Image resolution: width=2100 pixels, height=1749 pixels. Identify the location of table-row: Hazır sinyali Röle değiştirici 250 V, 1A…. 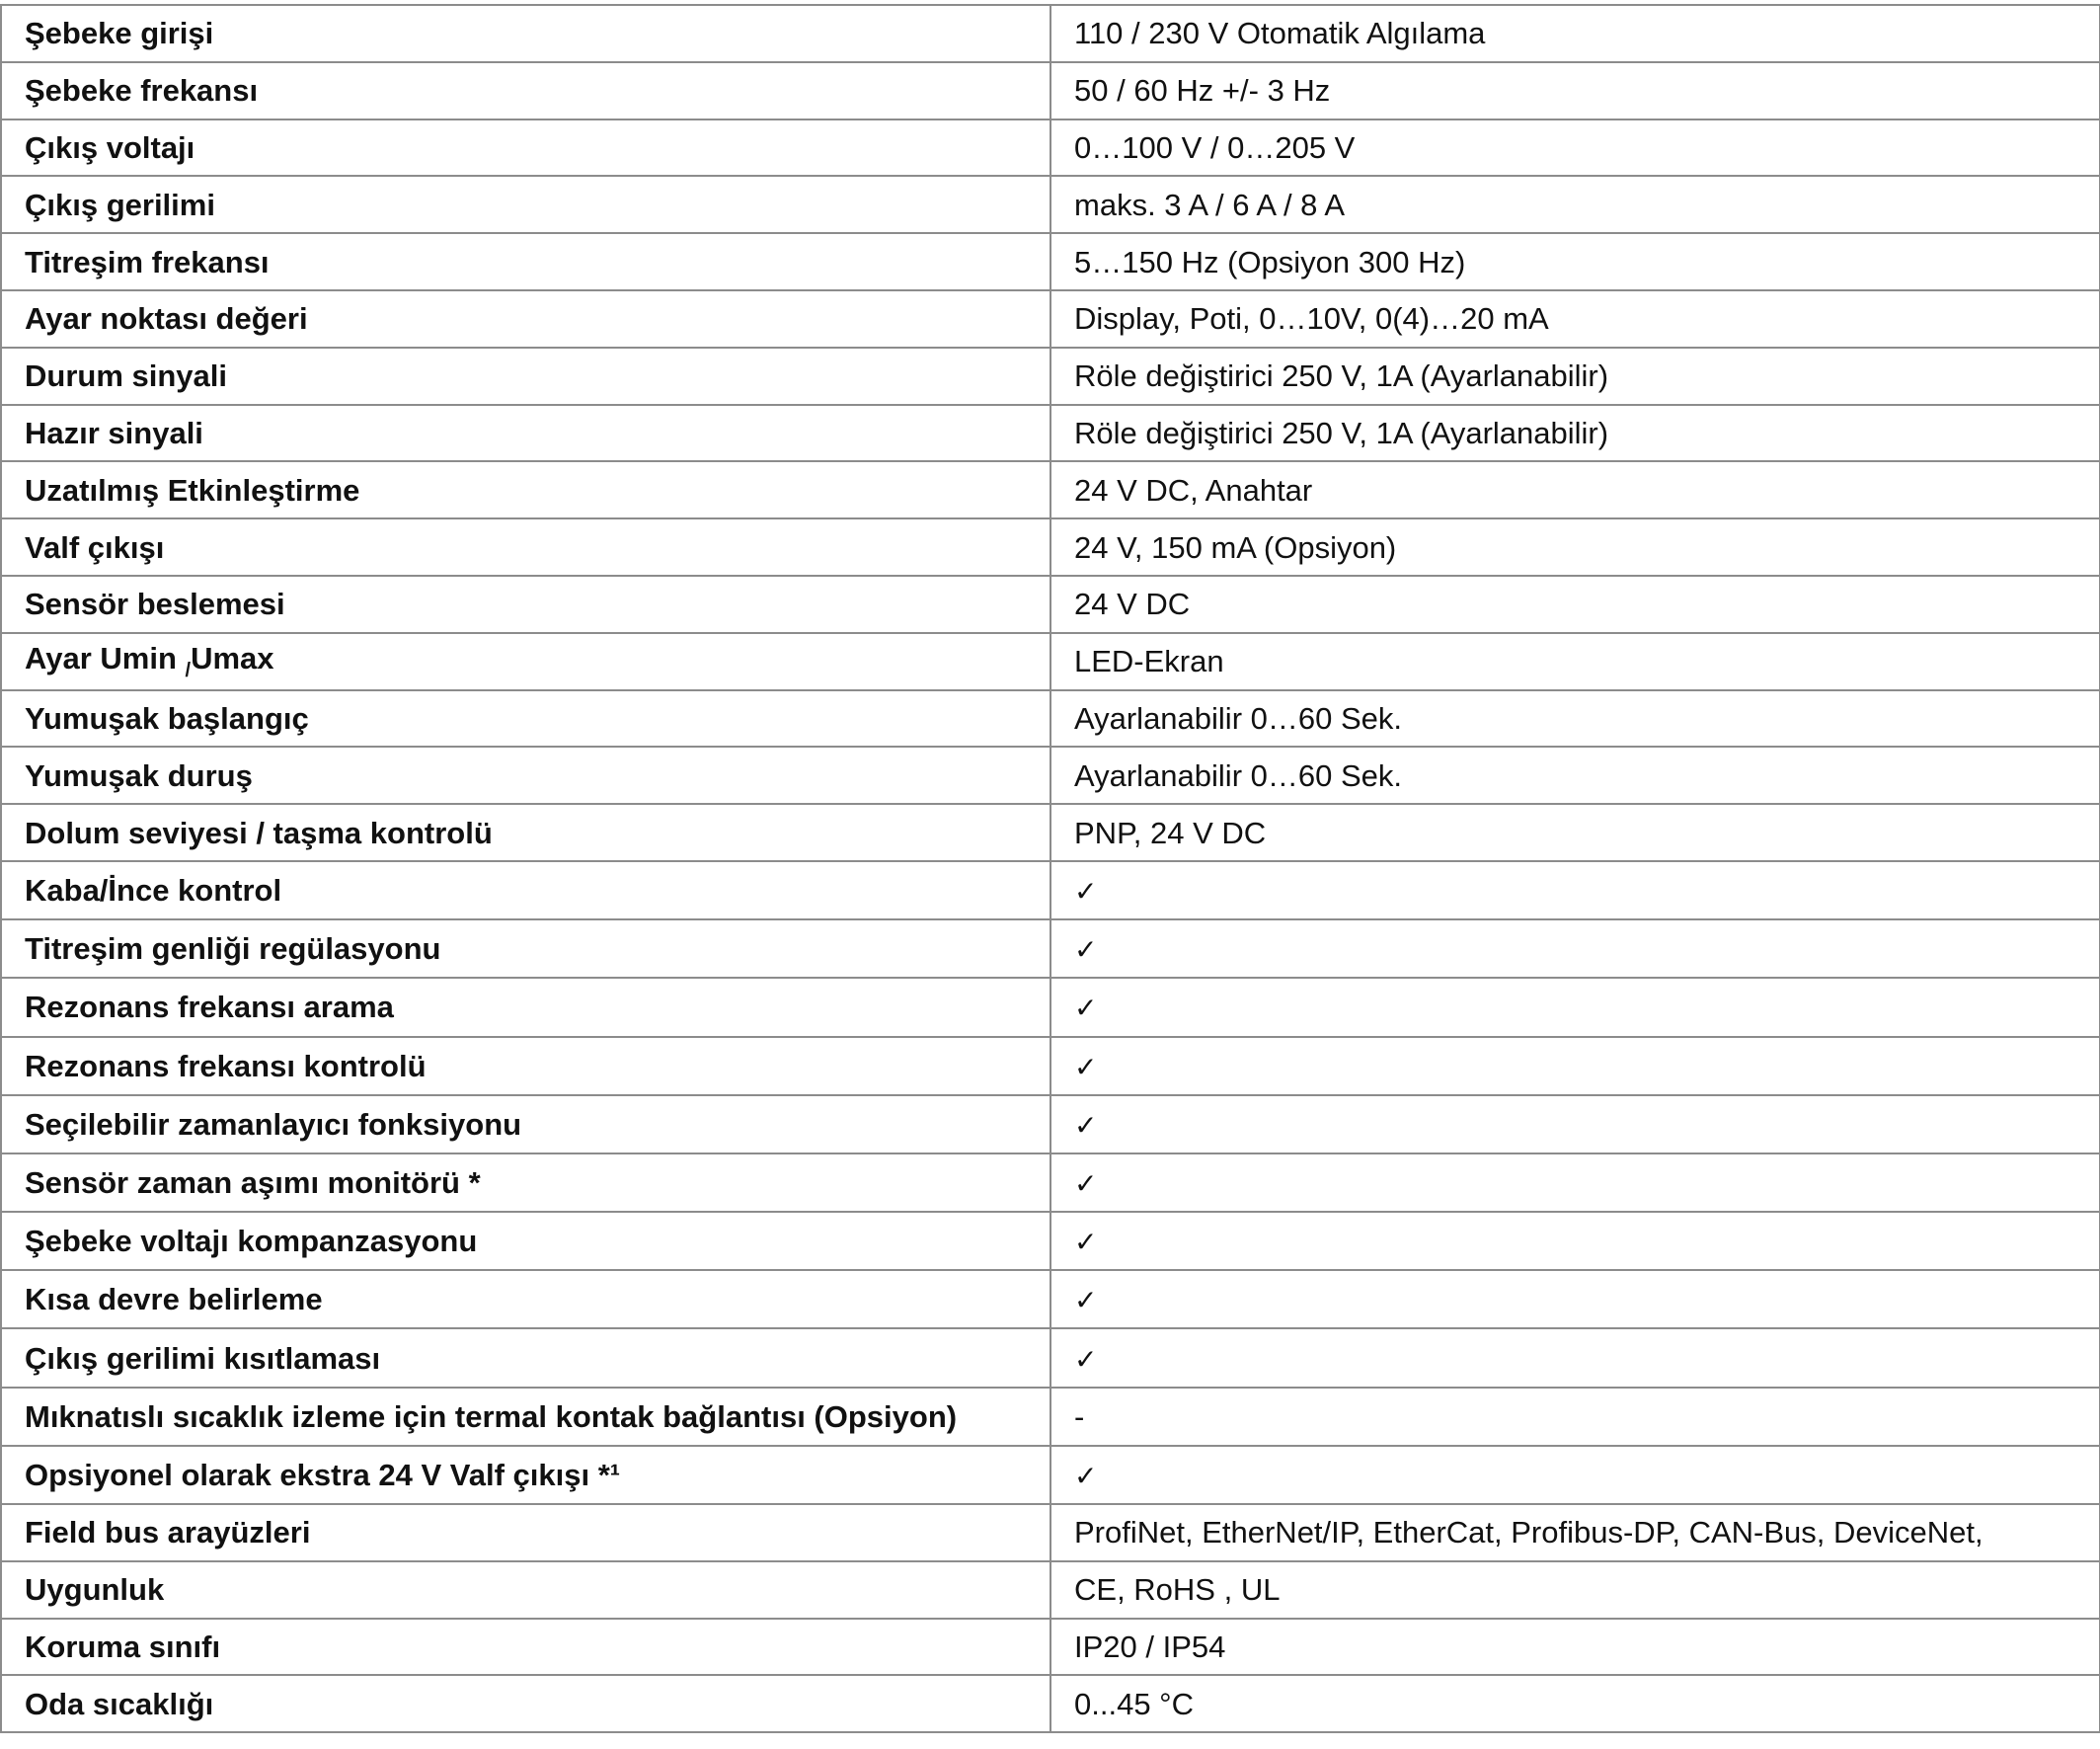
(1050, 433).